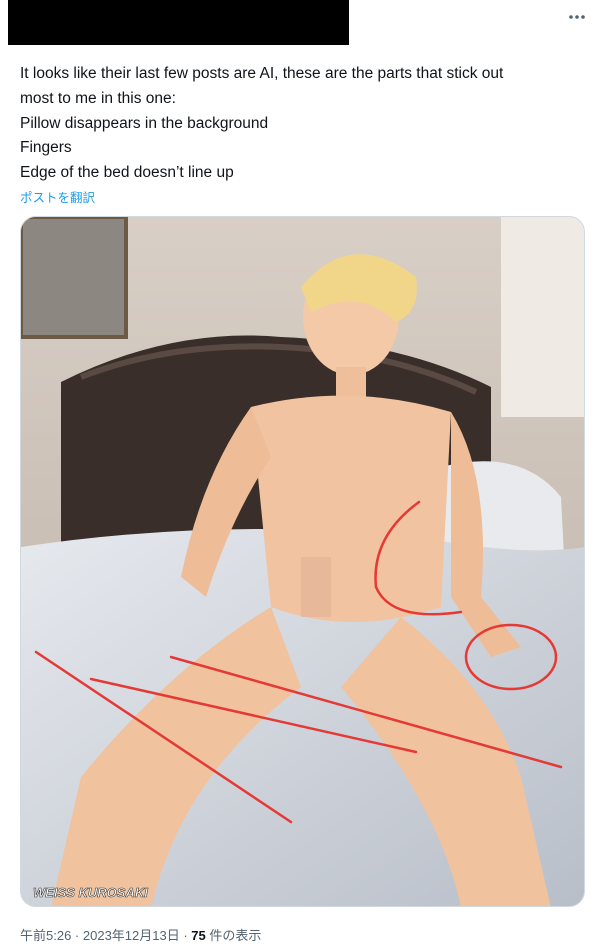 This screenshot has width=605, height=948. What do you see at coordinates (198, 935) in the screenshot?
I see `views-count: 75` at bounding box center [198, 935].